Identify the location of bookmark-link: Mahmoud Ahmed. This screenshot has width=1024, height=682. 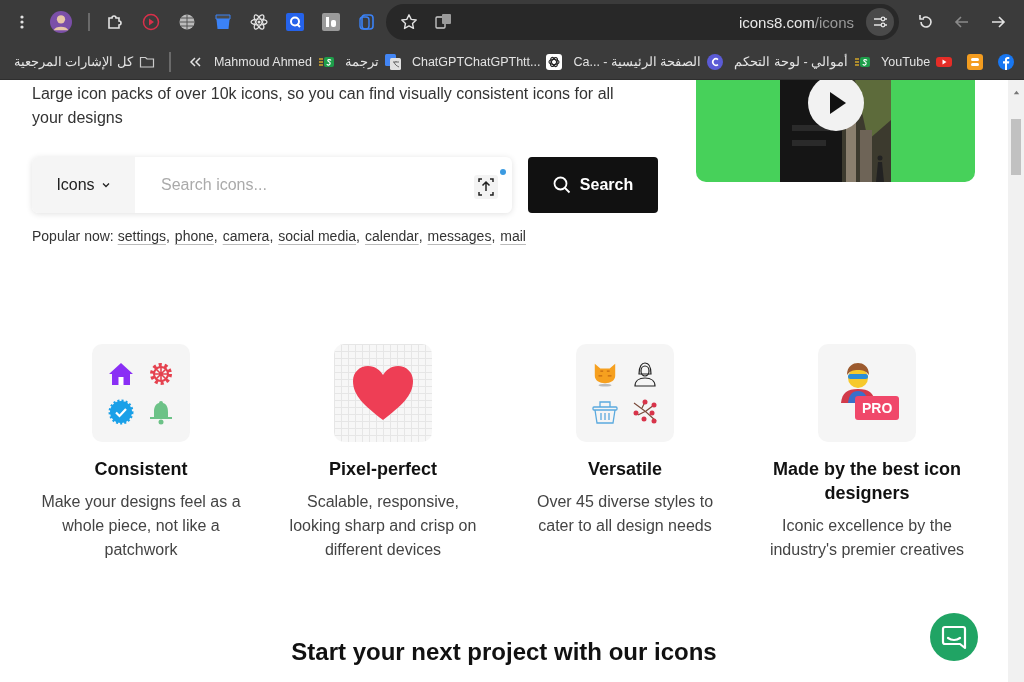
(262, 61).